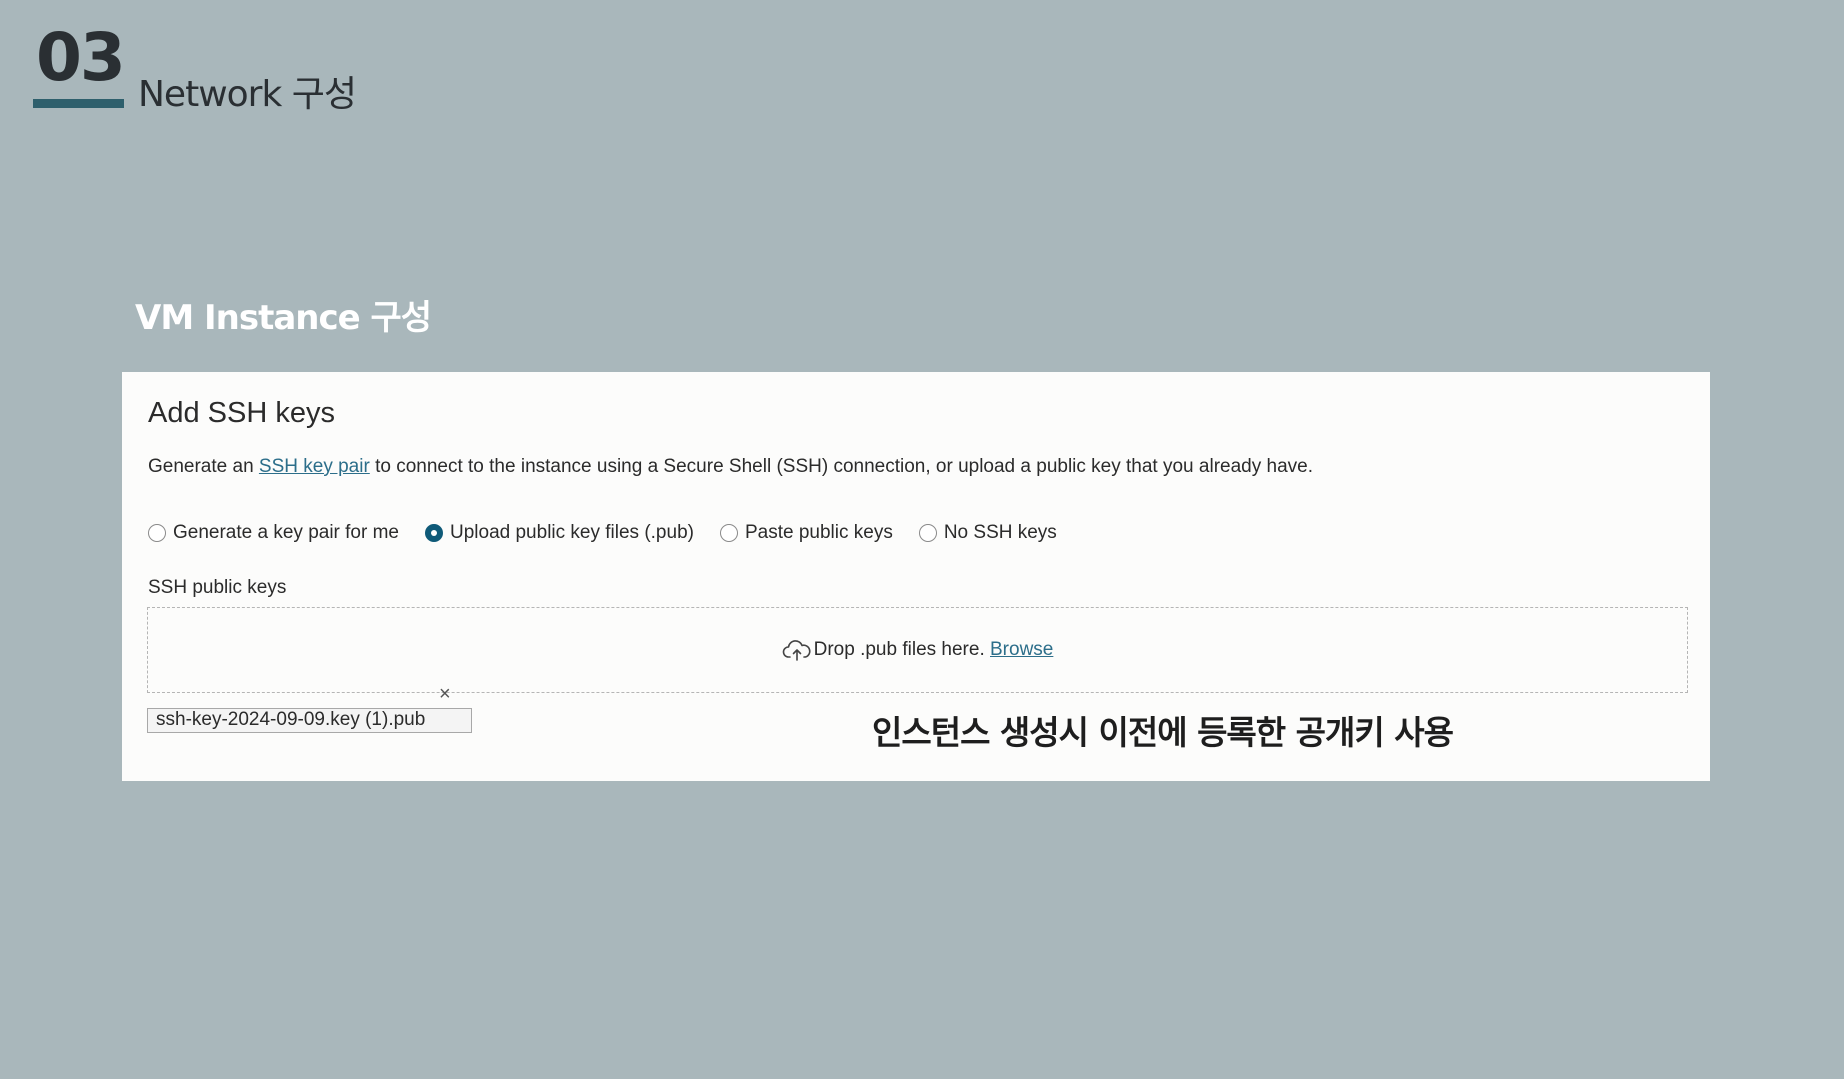 The width and height of the screenshot is (1844, 1079). Describe the element at coordinates (434, 533) in the screenshot. I see `radio-button-selected` at that location.